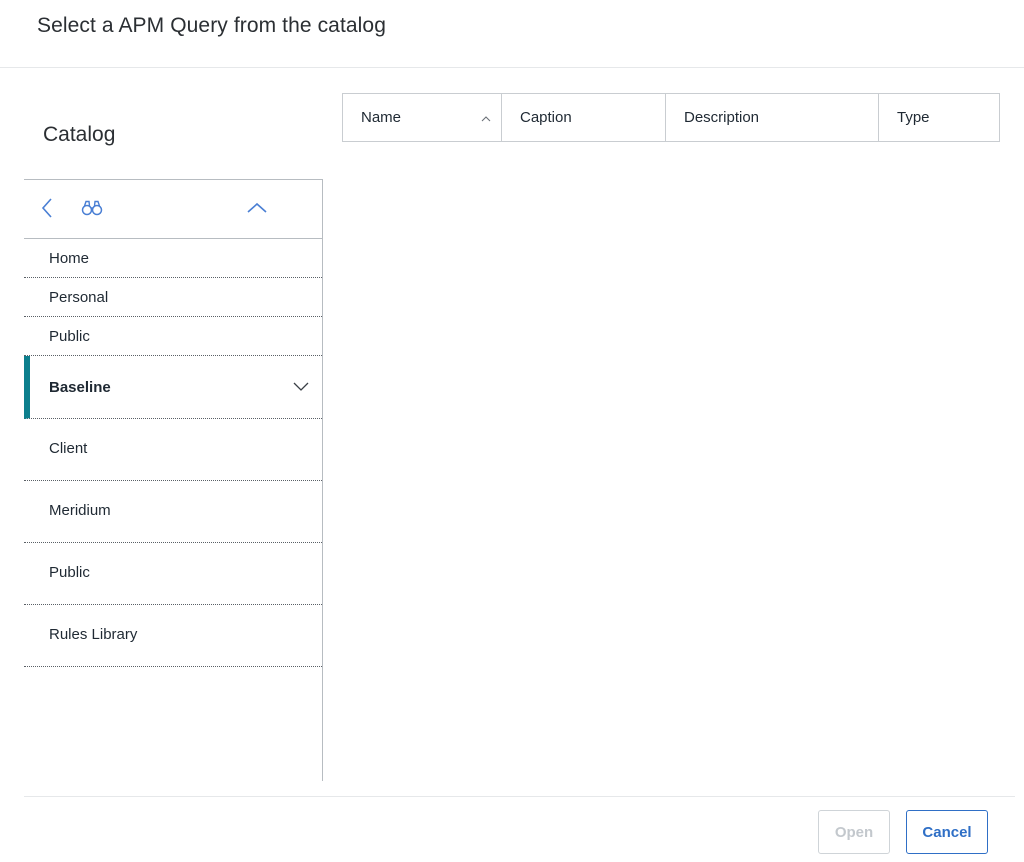 The image size is (1024, 862). Describe the element at coordinates (68, 448) in the screenshot. I see `catalog-item-label: Client` at that location.